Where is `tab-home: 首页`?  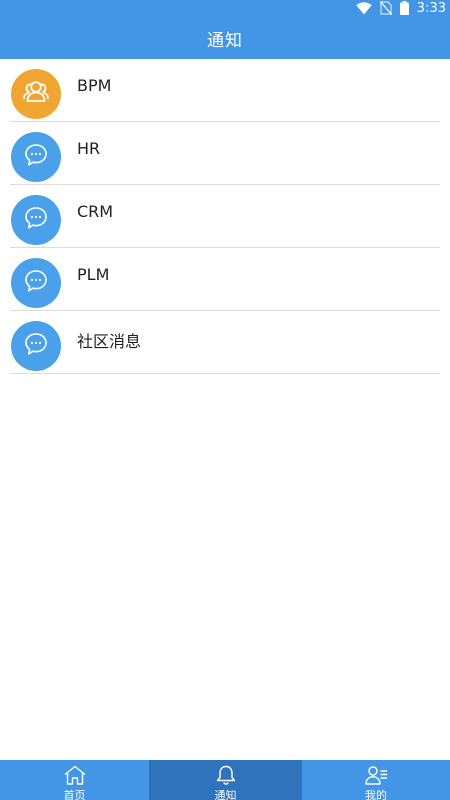
tab-home: 首页 is located at coordinates (74, 780).